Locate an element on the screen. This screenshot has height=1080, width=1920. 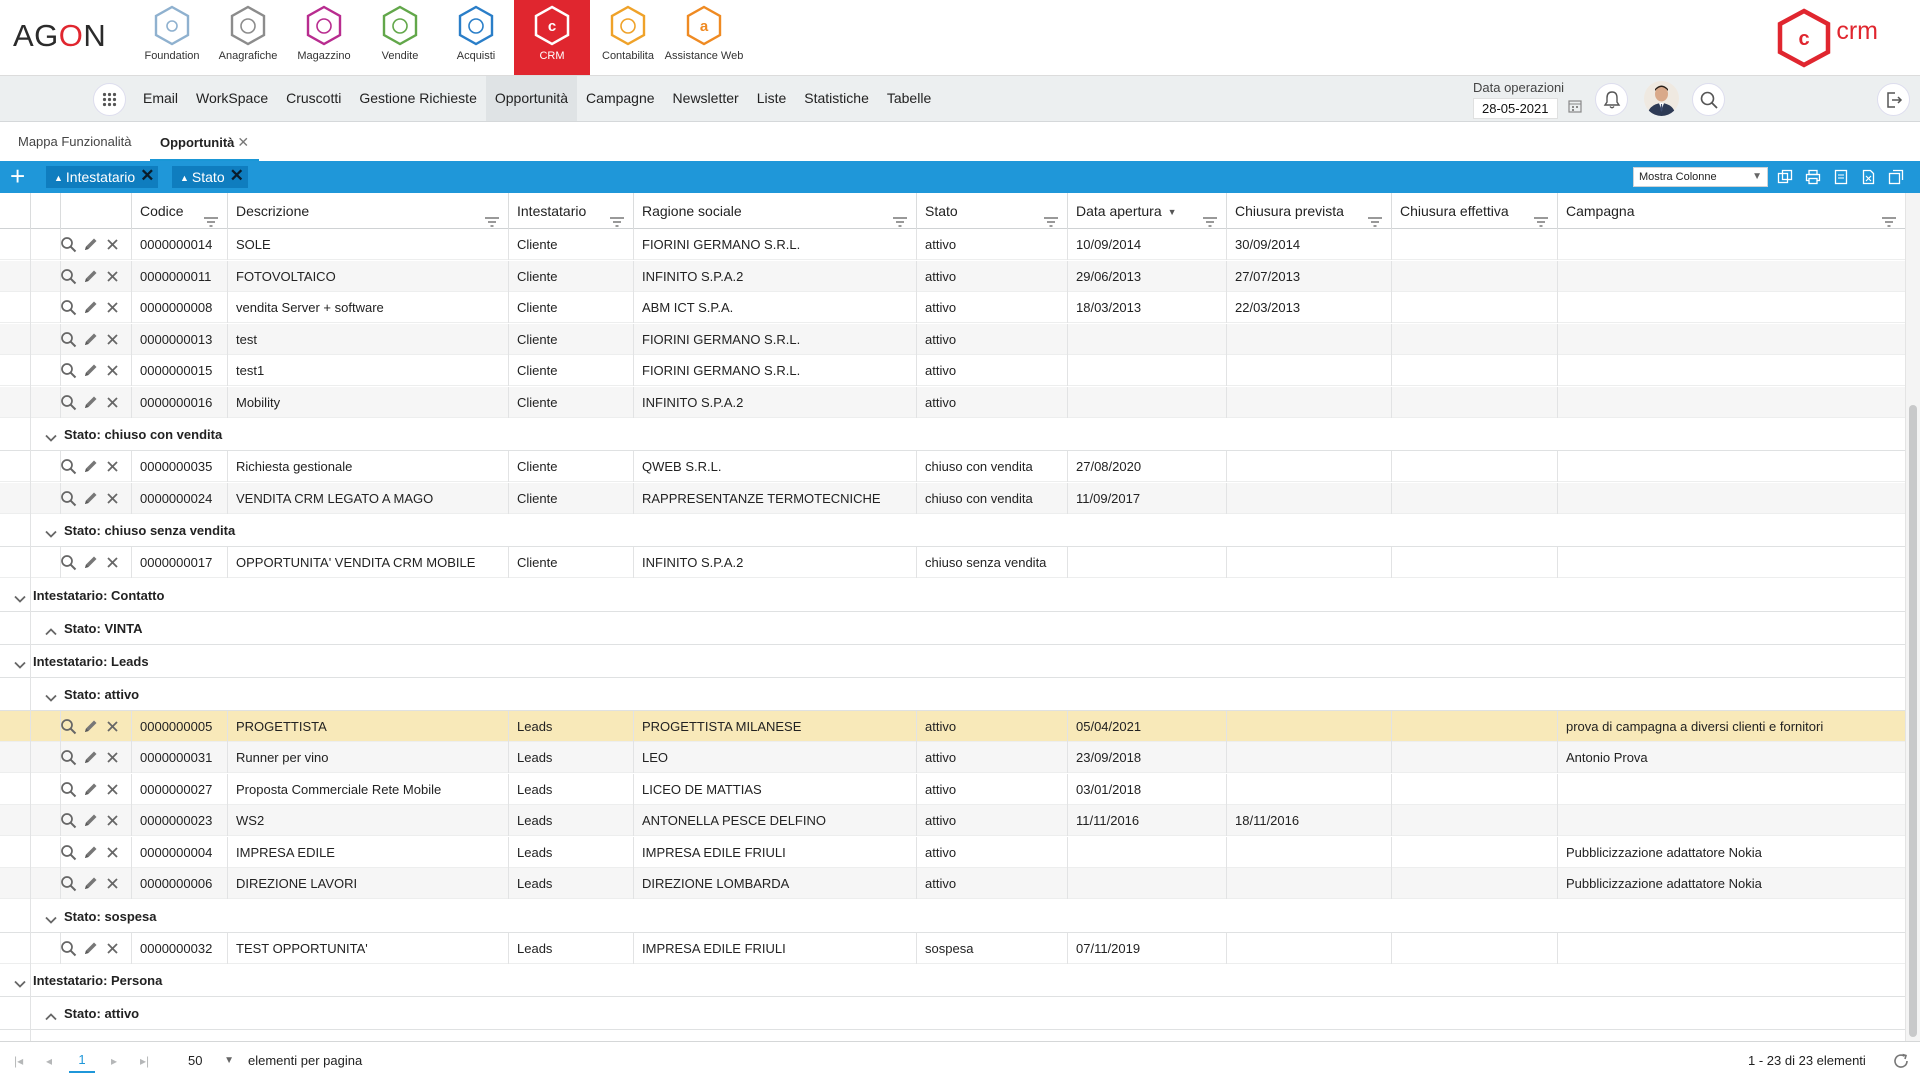
export-pdf-icon is located at coordinates (1841, 177).